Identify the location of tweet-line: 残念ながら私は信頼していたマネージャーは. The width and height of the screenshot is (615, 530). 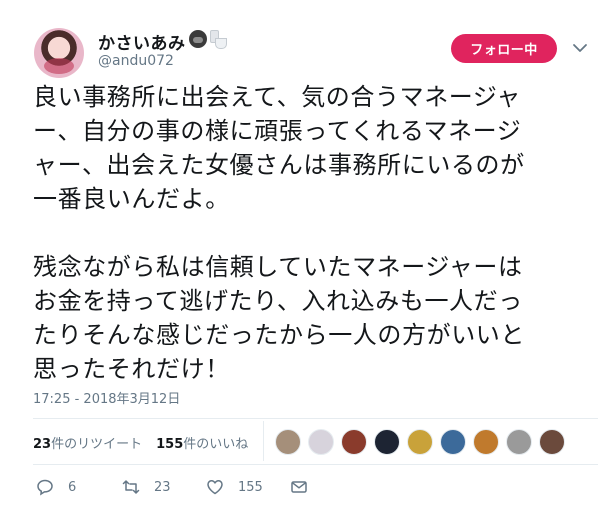
(278, 267).